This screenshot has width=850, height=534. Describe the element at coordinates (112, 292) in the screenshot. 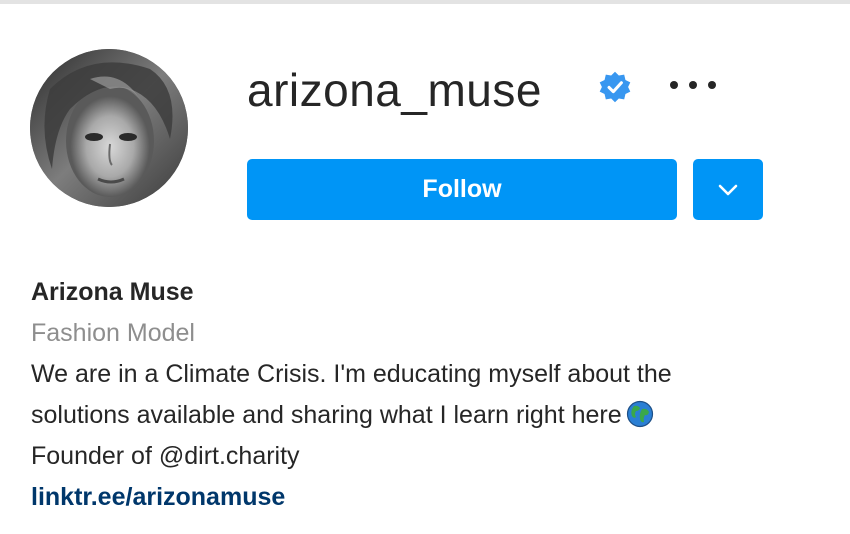

I see `full-name: Arizona Muse` at that location.